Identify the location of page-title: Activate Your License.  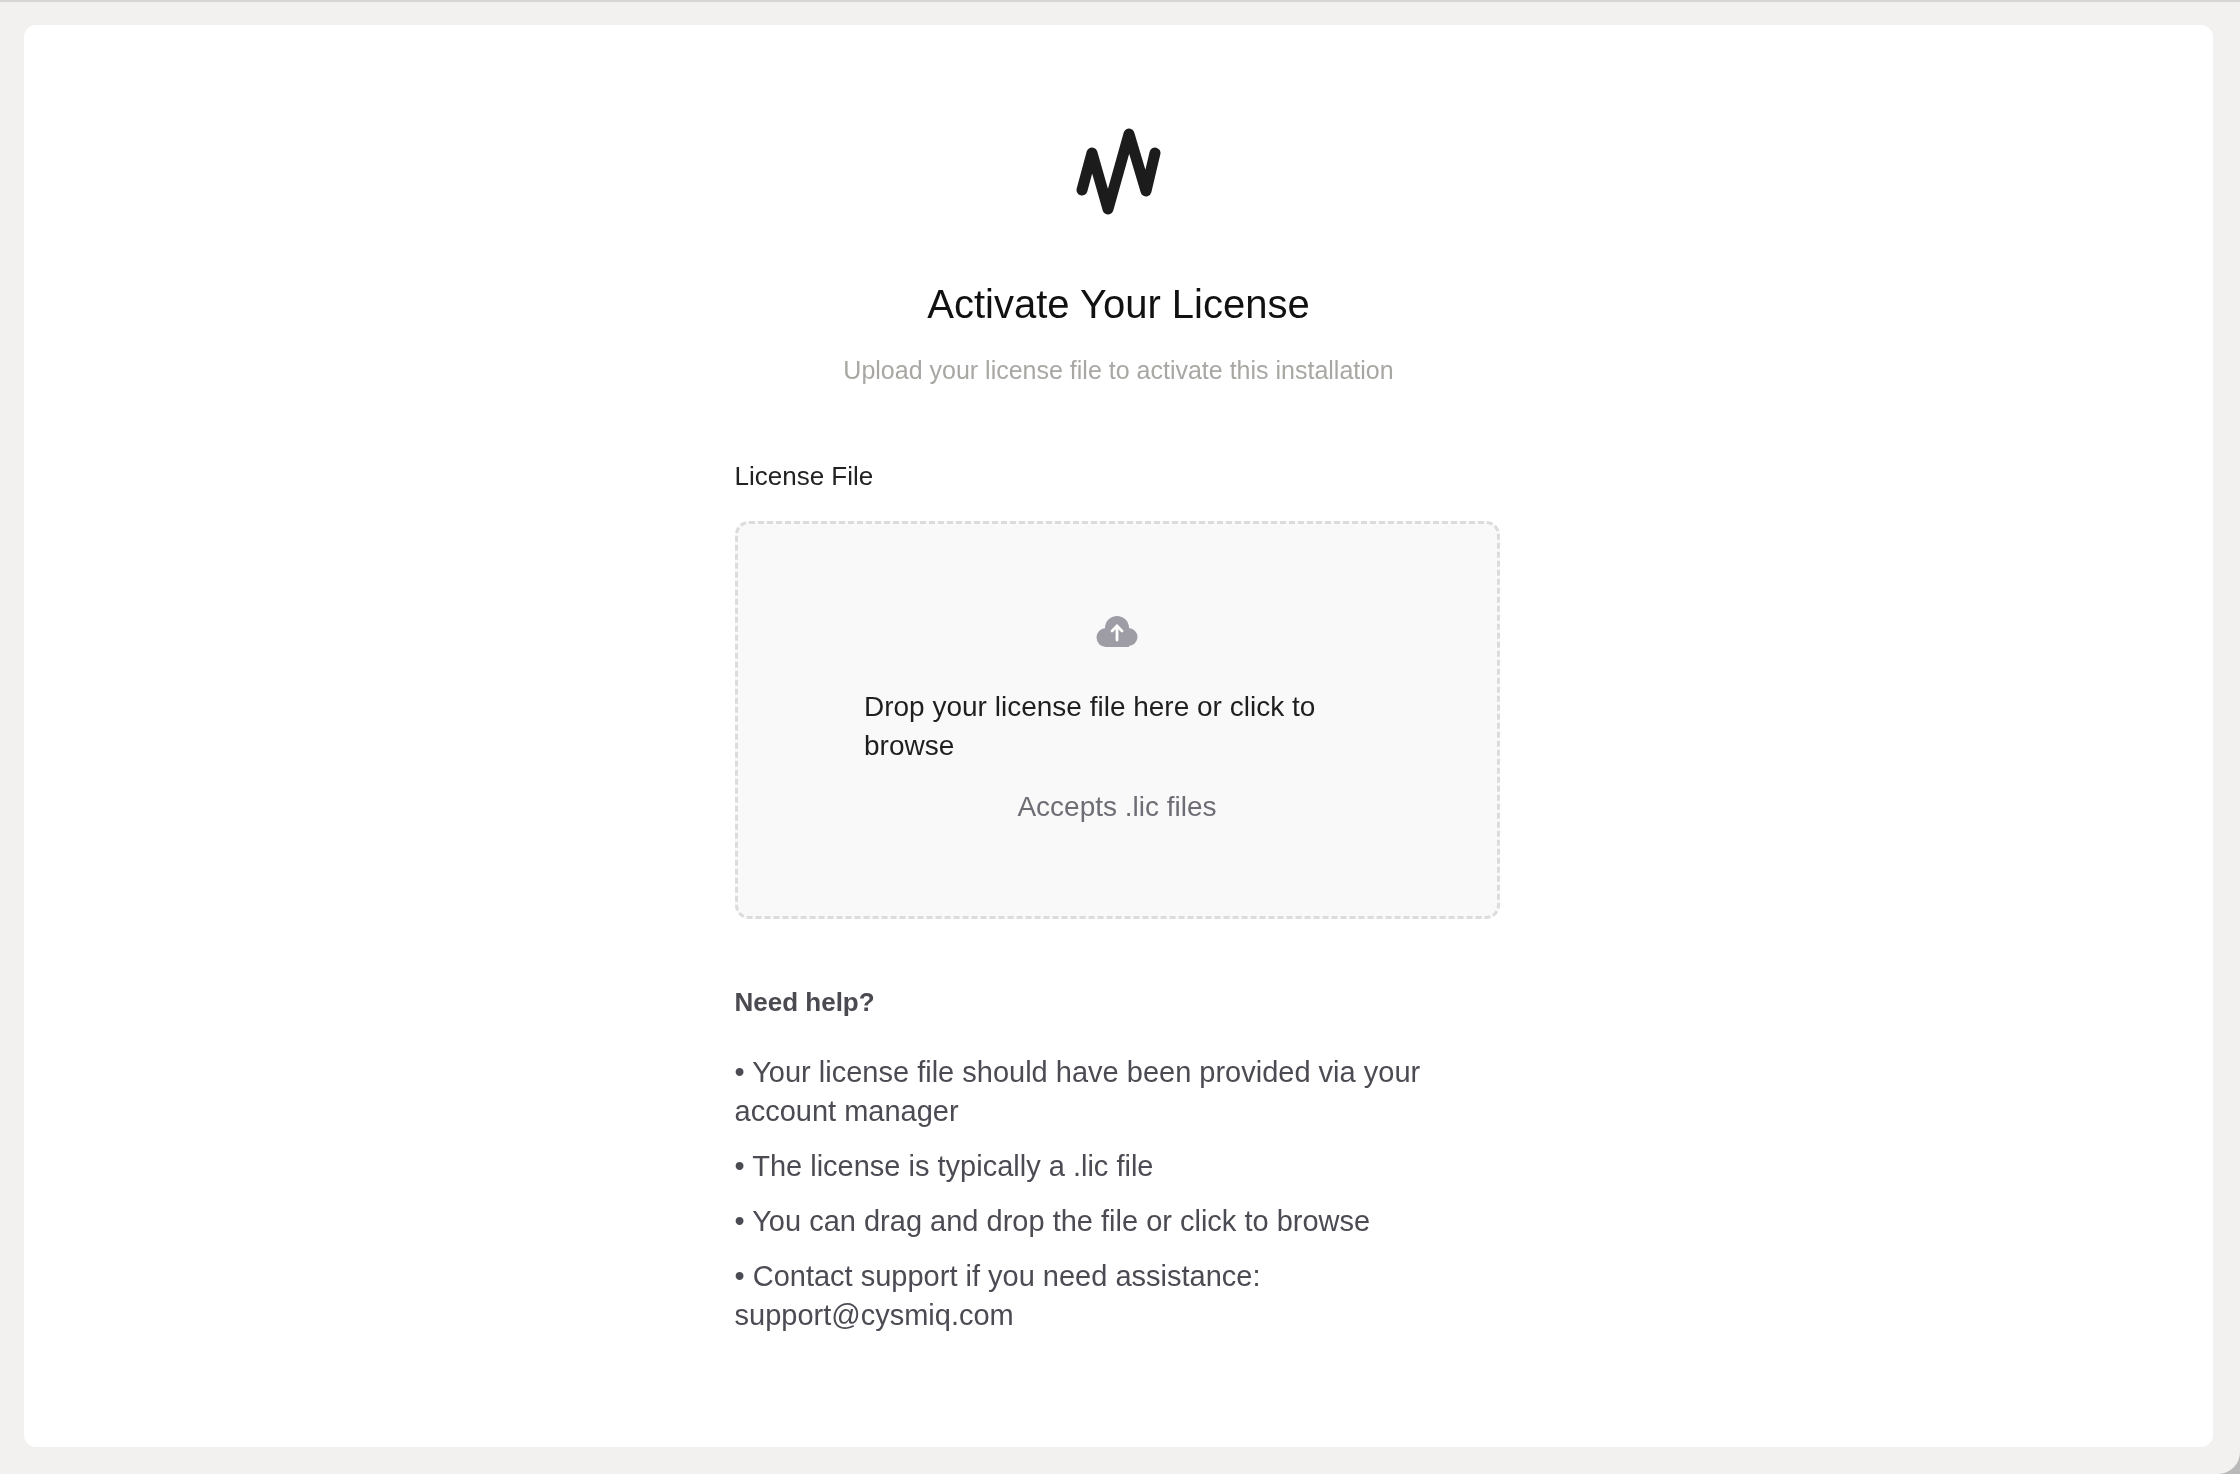
(1118, 304).